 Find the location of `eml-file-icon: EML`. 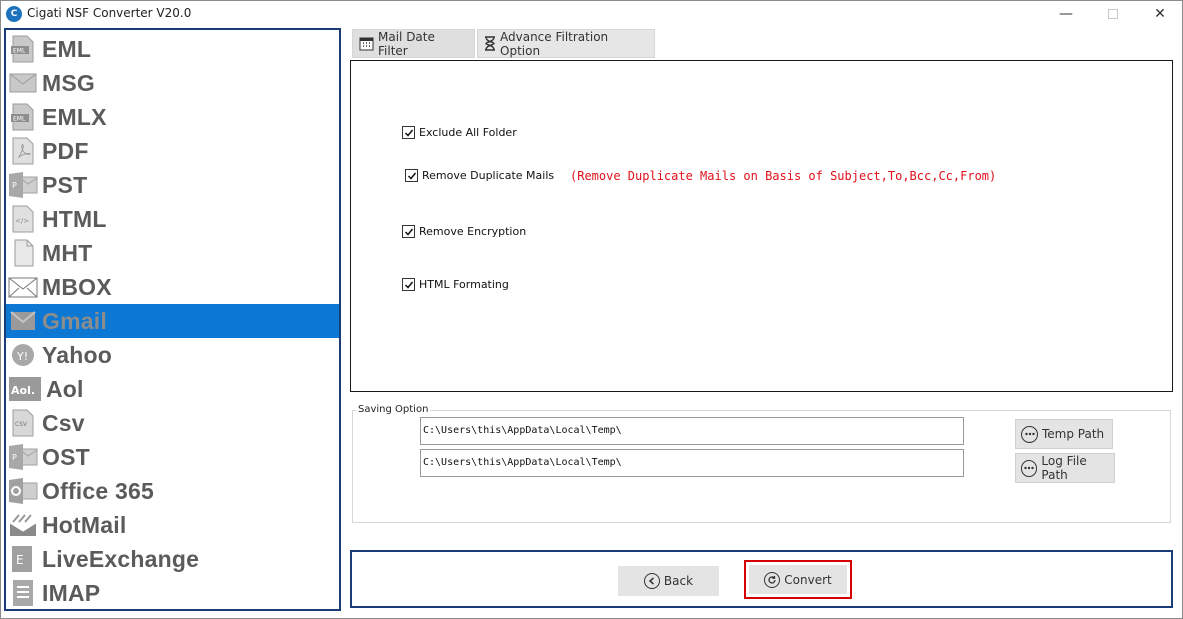

eml-file-icon: EML is located at coordinates (23, 49).